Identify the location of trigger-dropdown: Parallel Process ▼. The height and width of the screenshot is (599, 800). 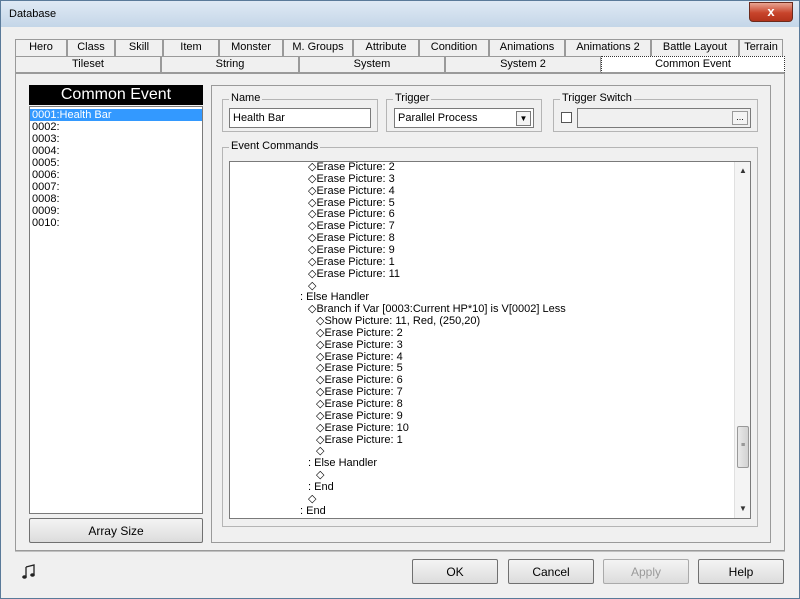
(464, 118).